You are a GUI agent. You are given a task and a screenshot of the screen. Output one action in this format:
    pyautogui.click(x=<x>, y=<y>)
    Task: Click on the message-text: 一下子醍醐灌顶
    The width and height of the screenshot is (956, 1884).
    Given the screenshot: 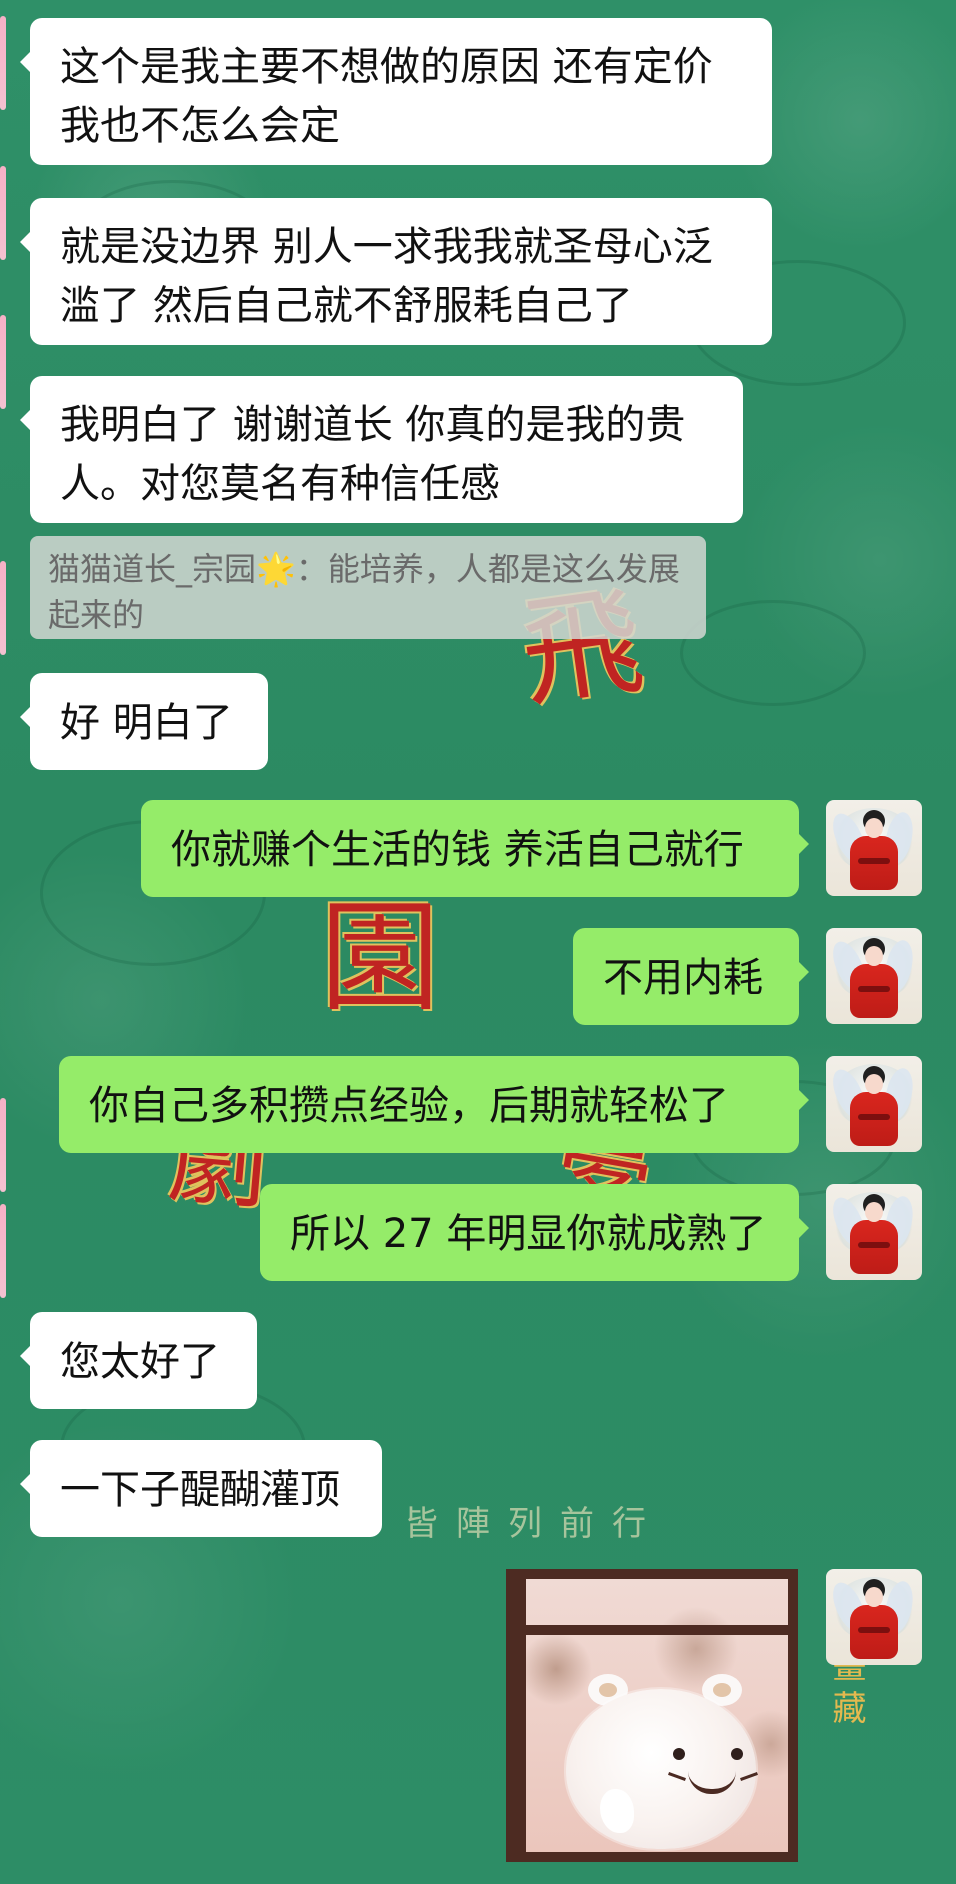 What is the action you would take?
    pyautogui.click(x=200, y=1490)
    